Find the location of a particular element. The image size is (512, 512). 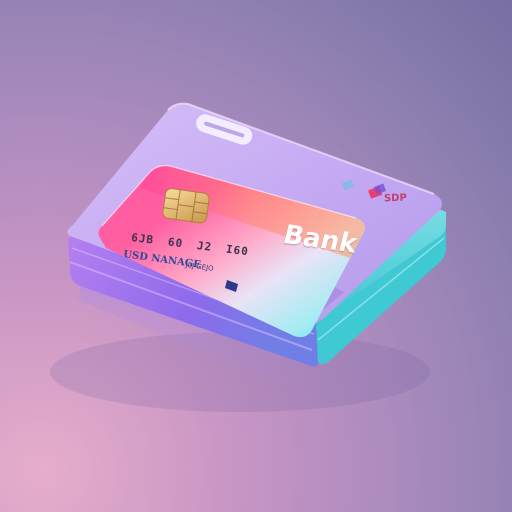

card-number-group: I60 is located at coordinates (237, 250).